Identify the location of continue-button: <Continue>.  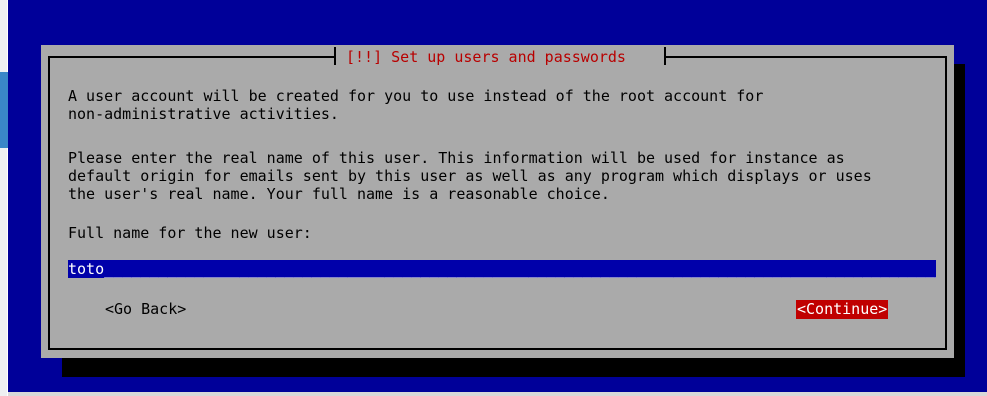
(842, 309).